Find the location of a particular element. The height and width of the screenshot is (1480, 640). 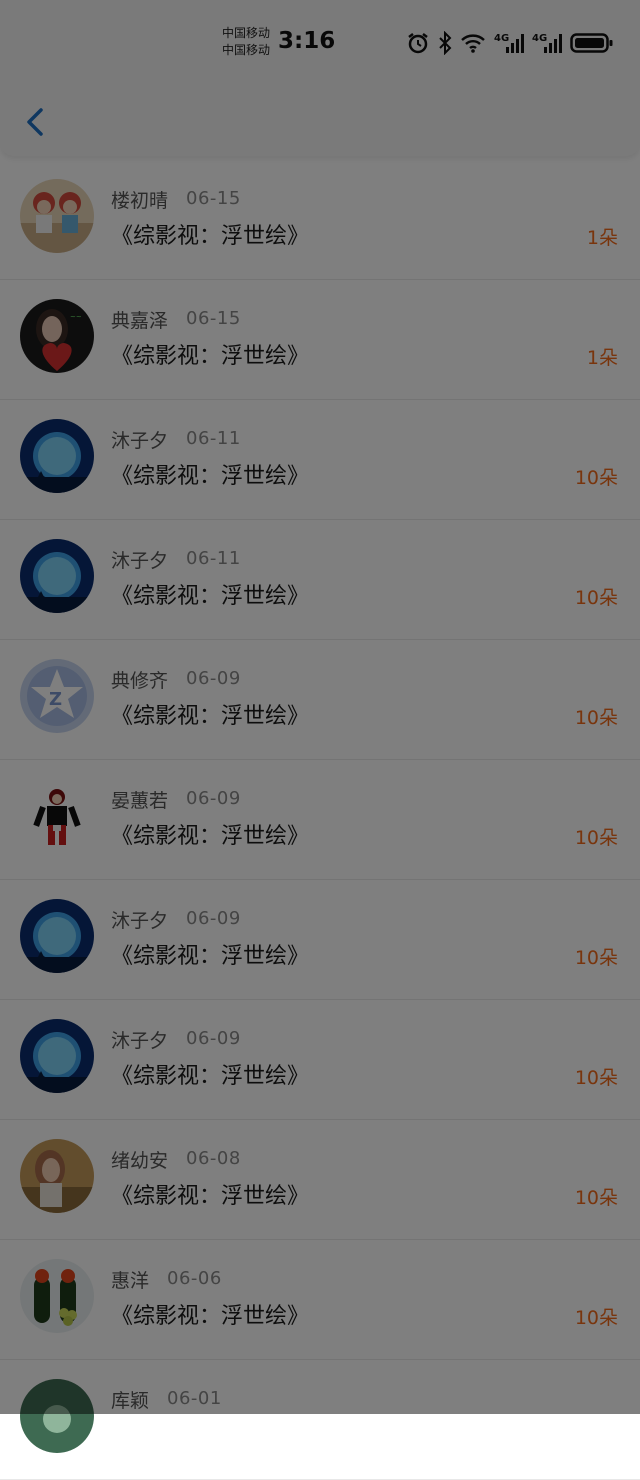

user-name: 典嘉泽 is located at coordinates (140, 321).